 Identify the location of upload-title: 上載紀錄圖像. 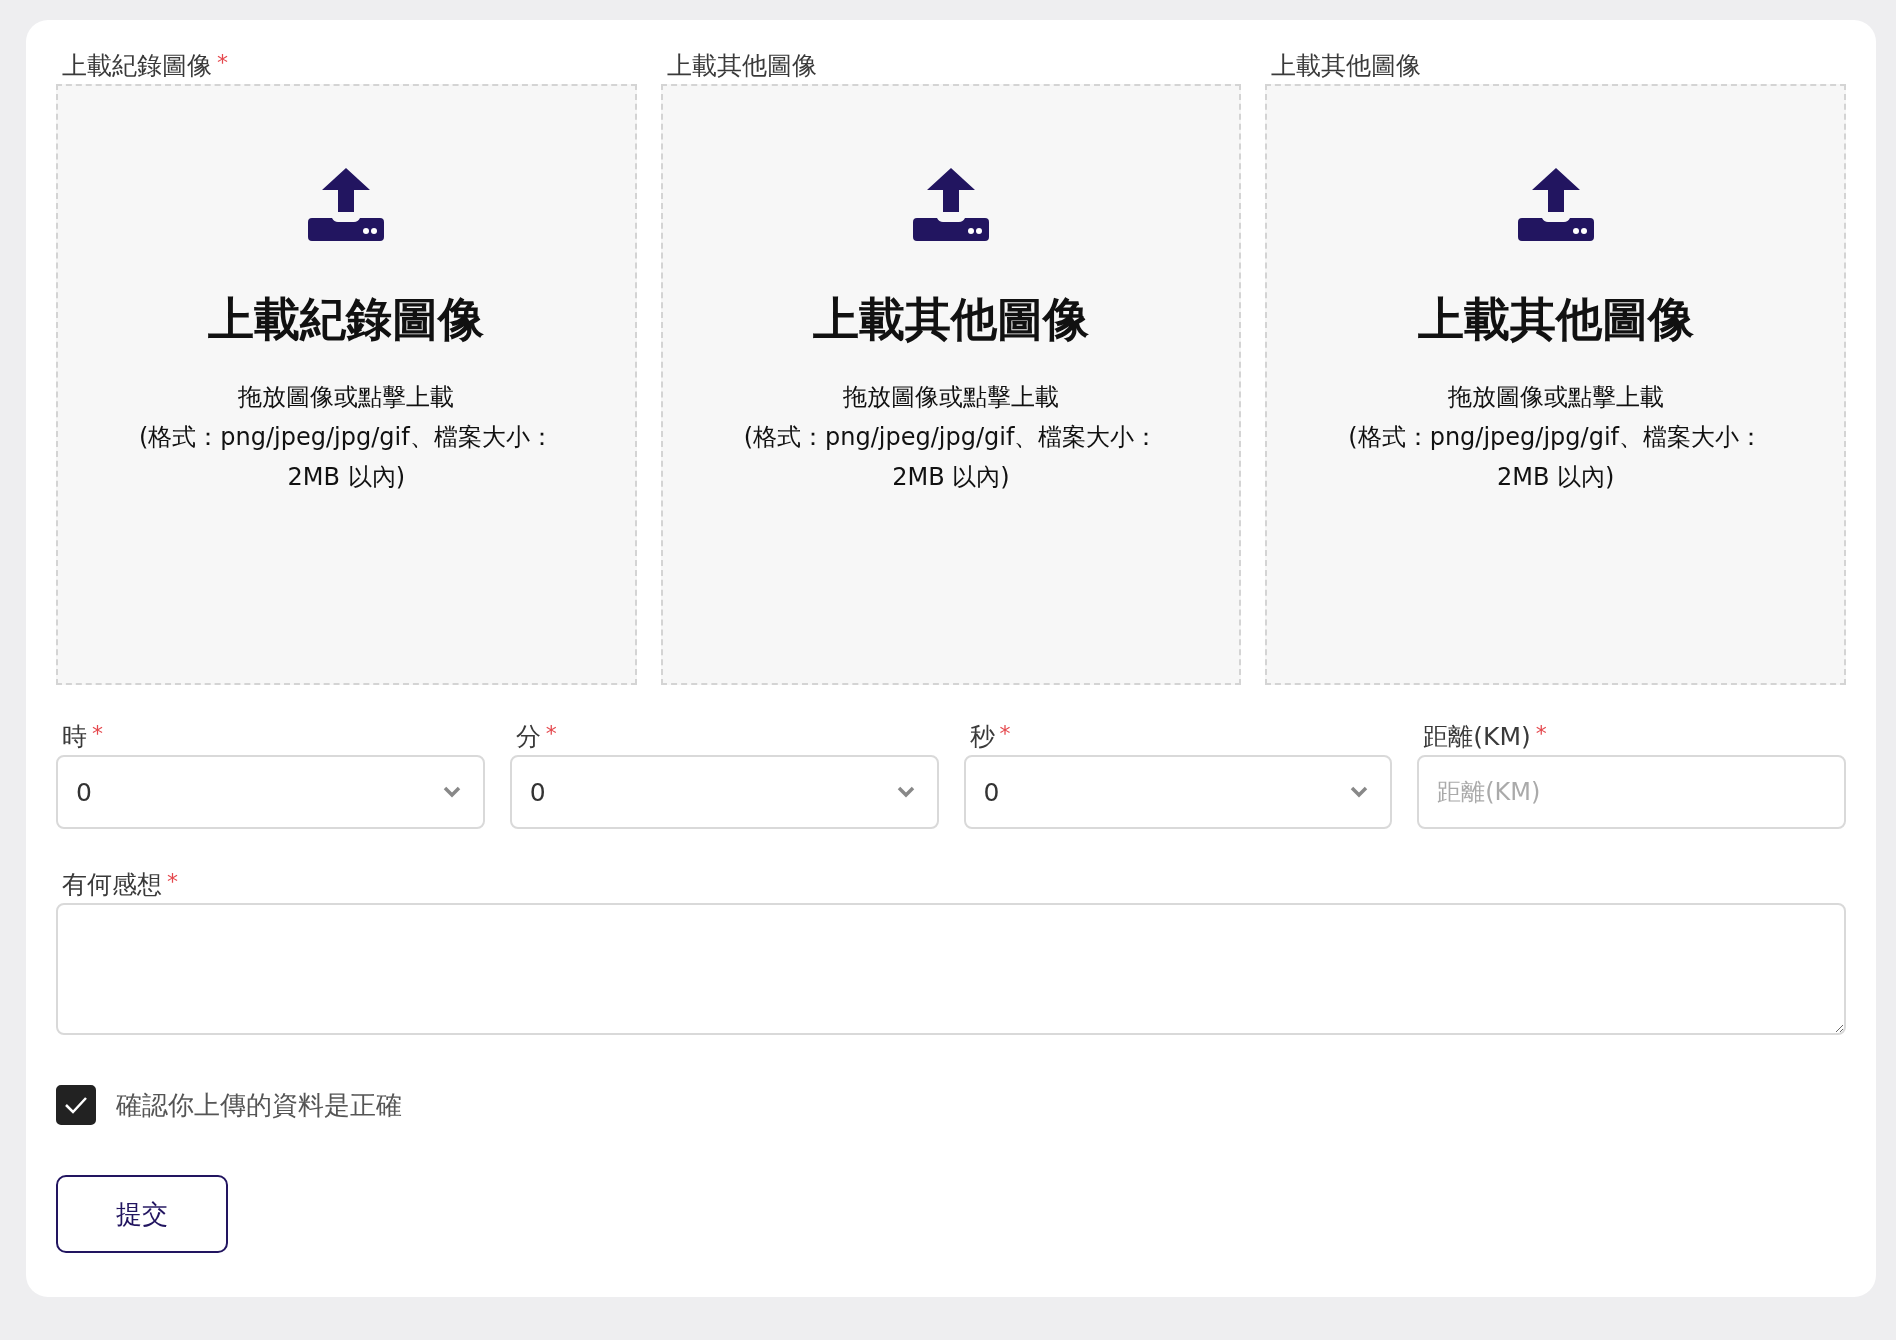
(346, 319).